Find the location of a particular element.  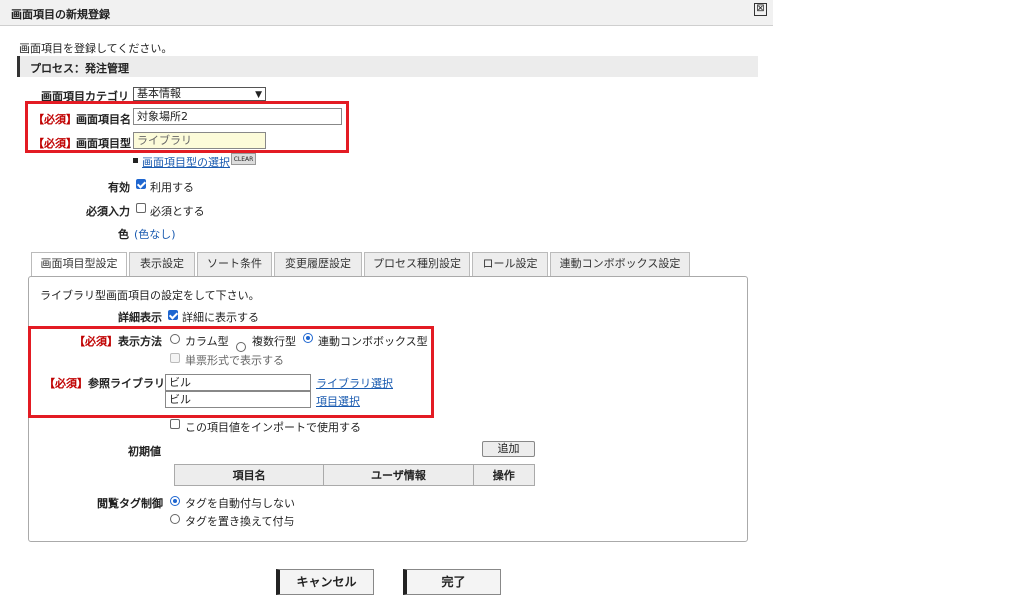

color-link: (色なし) is located at coordinates (155, 234).